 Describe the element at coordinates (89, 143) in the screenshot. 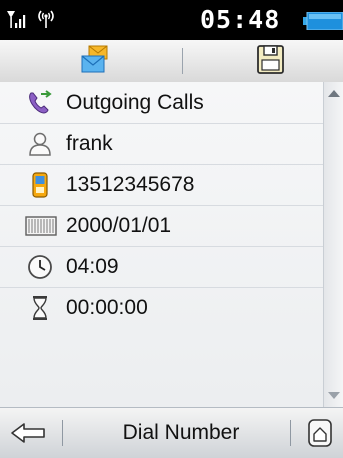

I see `contact-name-text: frank` at that location.